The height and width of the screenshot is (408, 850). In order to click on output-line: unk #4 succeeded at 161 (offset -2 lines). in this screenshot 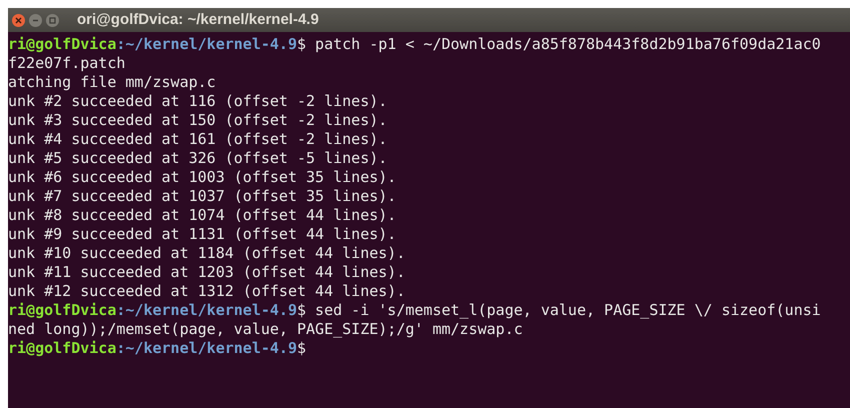, I will do `click(198, 139)`.